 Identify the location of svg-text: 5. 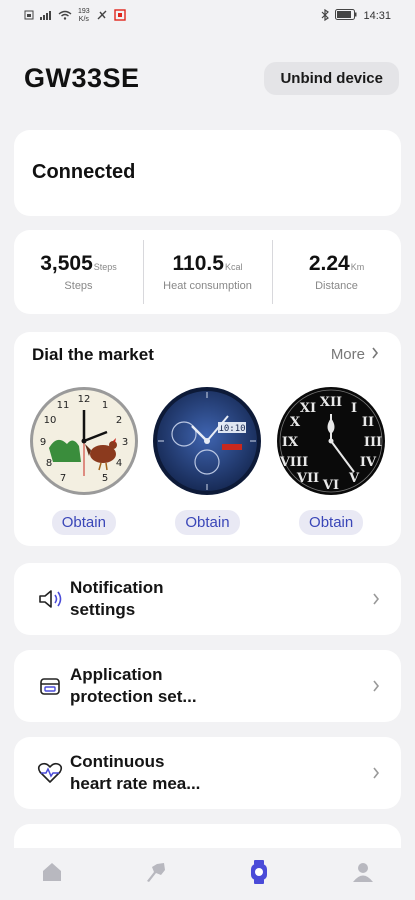
(105, 478).